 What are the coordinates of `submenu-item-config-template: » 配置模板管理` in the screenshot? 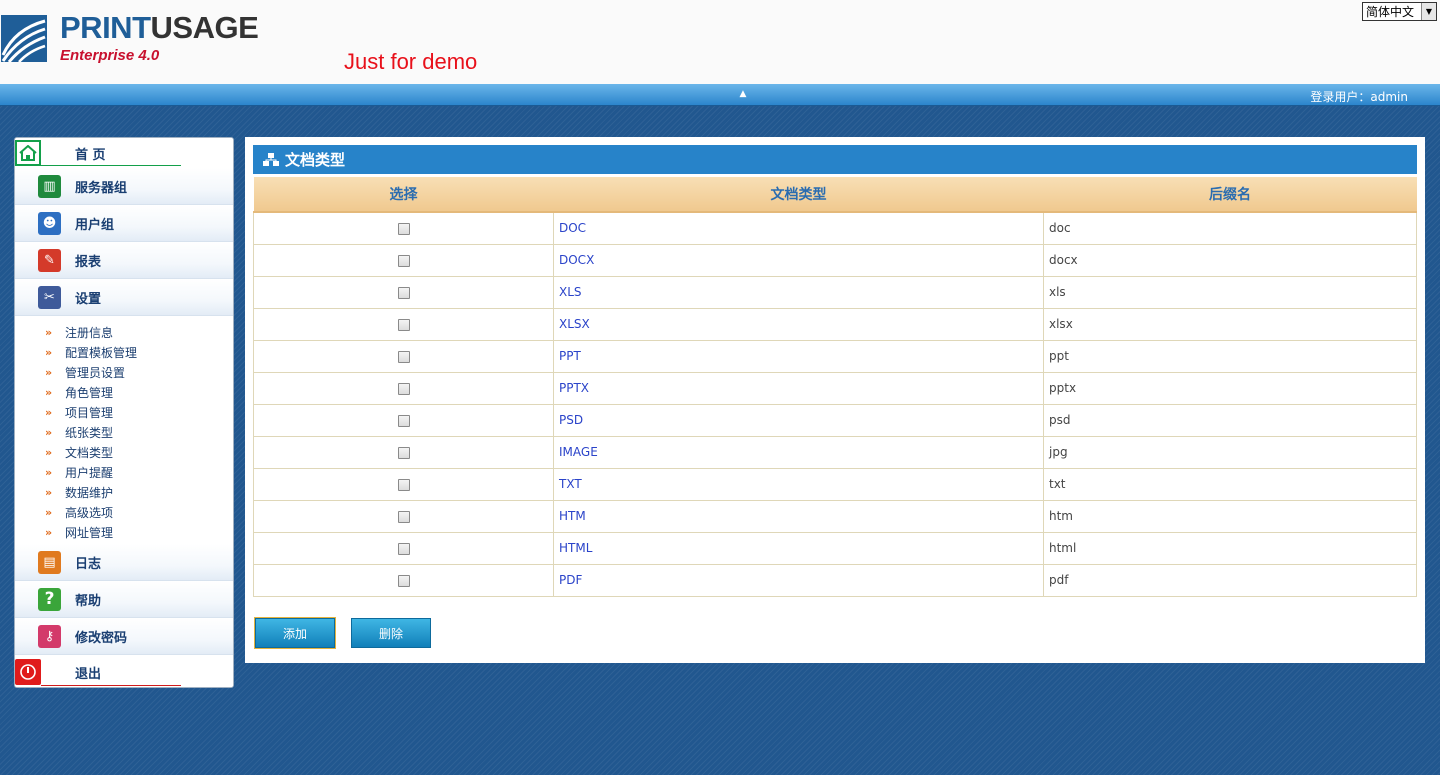 It's located at (124, 352).